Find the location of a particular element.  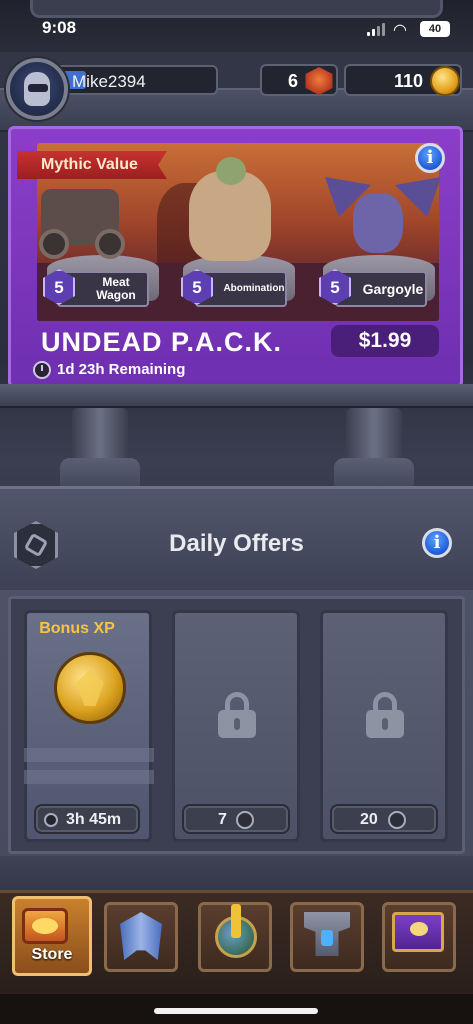

anvil-glow is located at coordinates (327, 938).